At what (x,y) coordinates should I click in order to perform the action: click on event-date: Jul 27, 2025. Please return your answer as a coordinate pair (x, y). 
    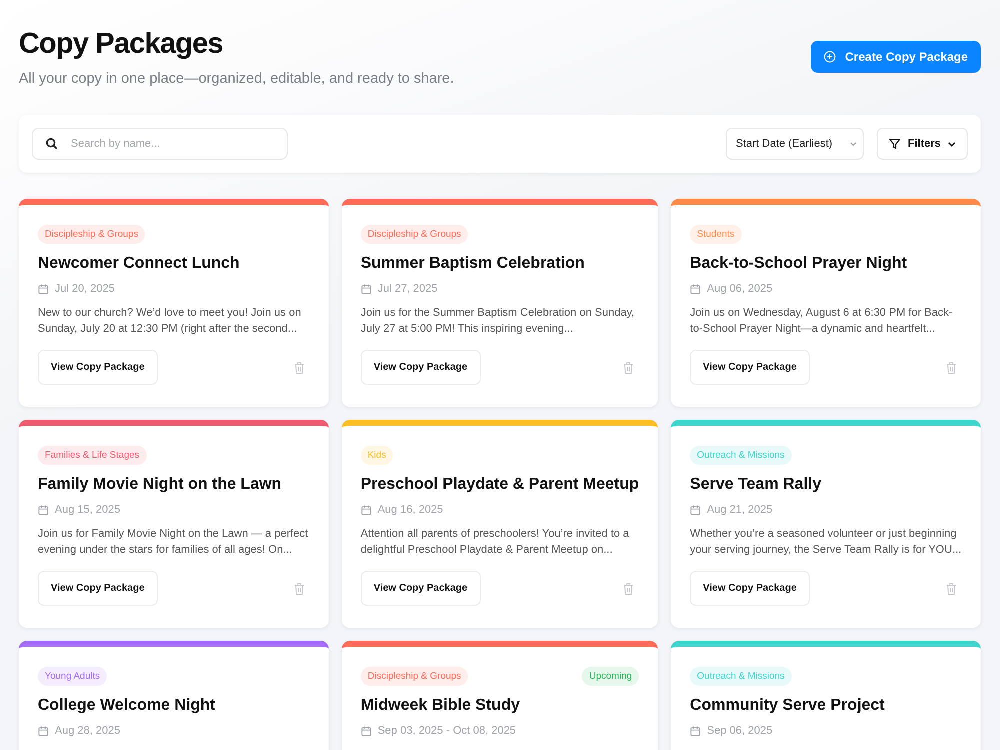
    Looking at the image, I should click on (408, 289).